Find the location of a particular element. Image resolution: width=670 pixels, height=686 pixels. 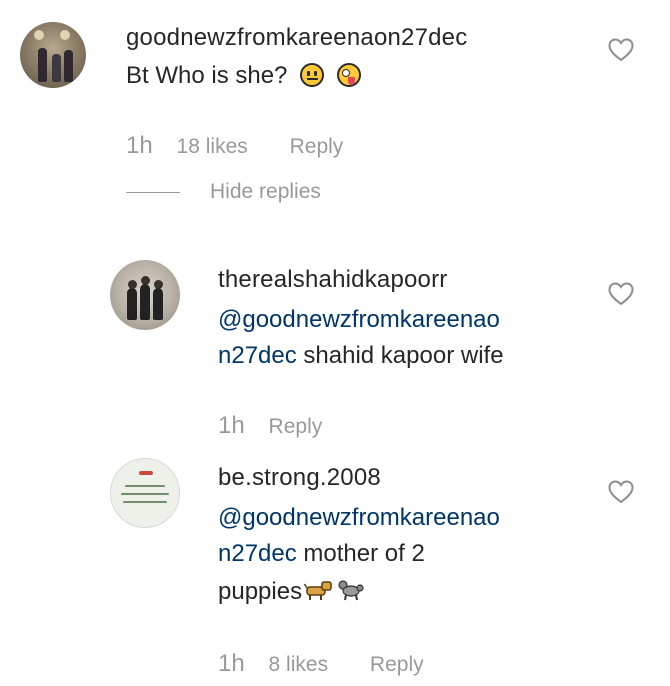

comment-meta: 1h 18 likes Reply is located at coordinates (234, 146).